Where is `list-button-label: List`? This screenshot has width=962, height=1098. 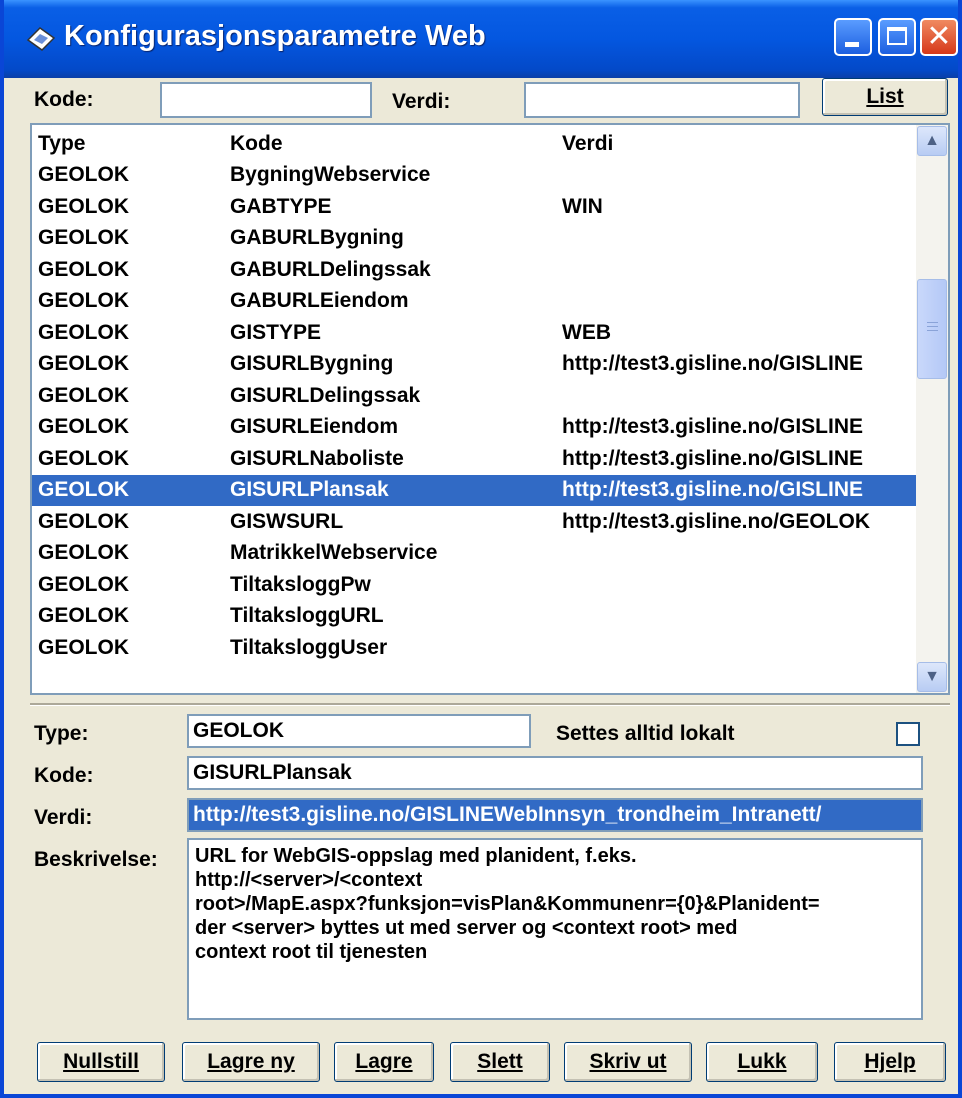
list-button-label: List is located at coordinates (885, 96).